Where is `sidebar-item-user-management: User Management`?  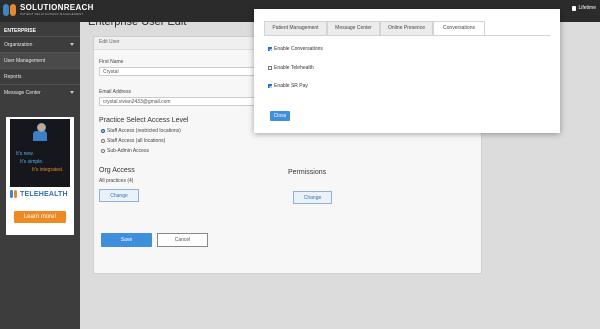
sidebar-item-user-management: User Management is located at coordinates (40, 60).